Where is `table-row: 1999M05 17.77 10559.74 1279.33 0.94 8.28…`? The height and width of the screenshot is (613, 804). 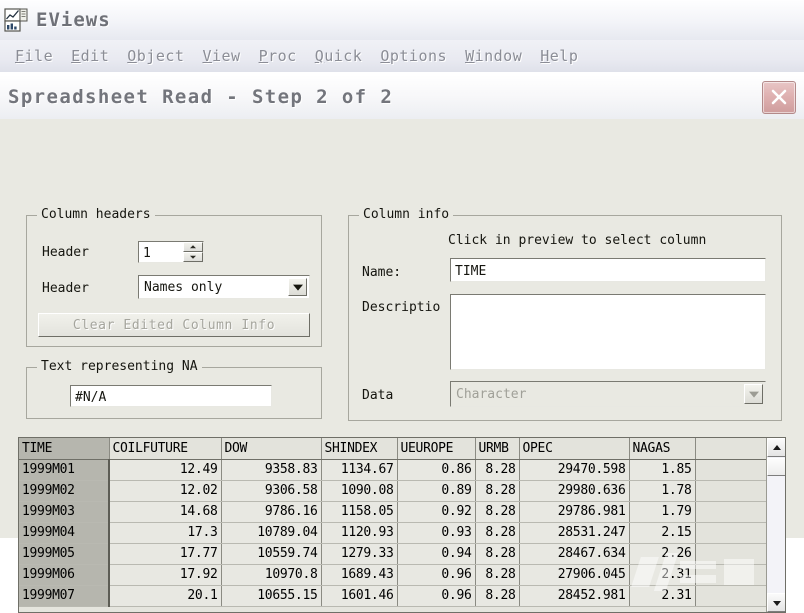
table-row: 1999M05 17.77 10559.74 1279.33 0.94 8.28… is located at coordinates (393, 554).